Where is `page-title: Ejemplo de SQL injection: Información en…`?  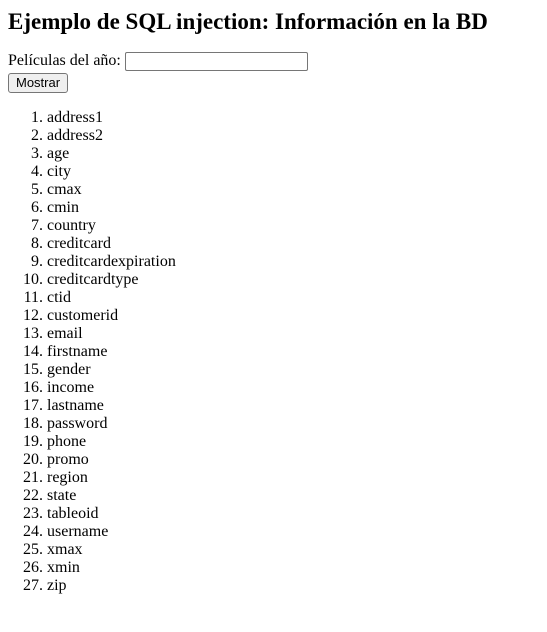
page-title: Ejemplo de SQL injection: Información en… is located at coordinates (248, 21).